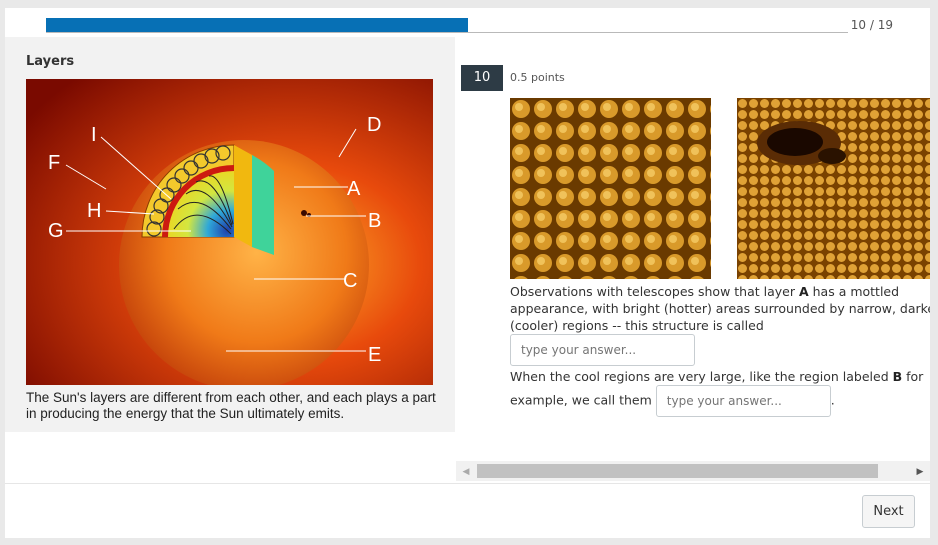 Image resolution: width=938 pixels, height=545 pixels. Describe the element at coordinates (374, 355) in the screenshot. I see `label-e: E` at that location.